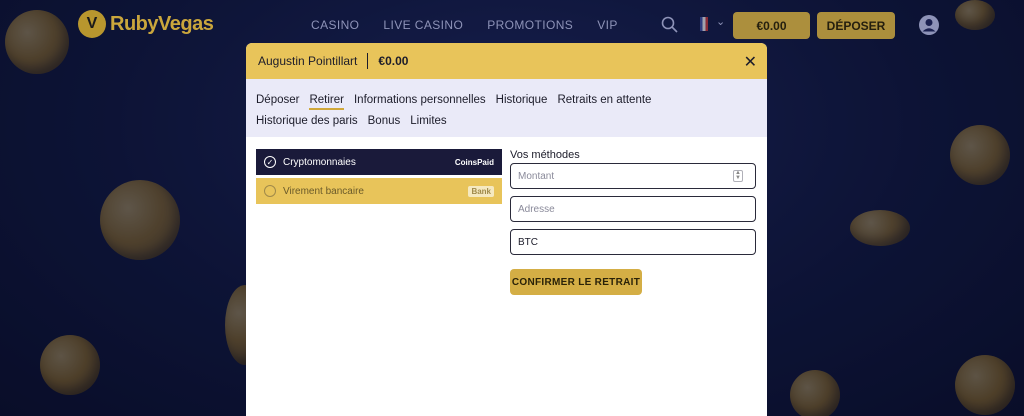  Describe the element at coordinates (307, 121) in the screenshot. I see `tab-historique-des-paris: Historique des paris` at that location.